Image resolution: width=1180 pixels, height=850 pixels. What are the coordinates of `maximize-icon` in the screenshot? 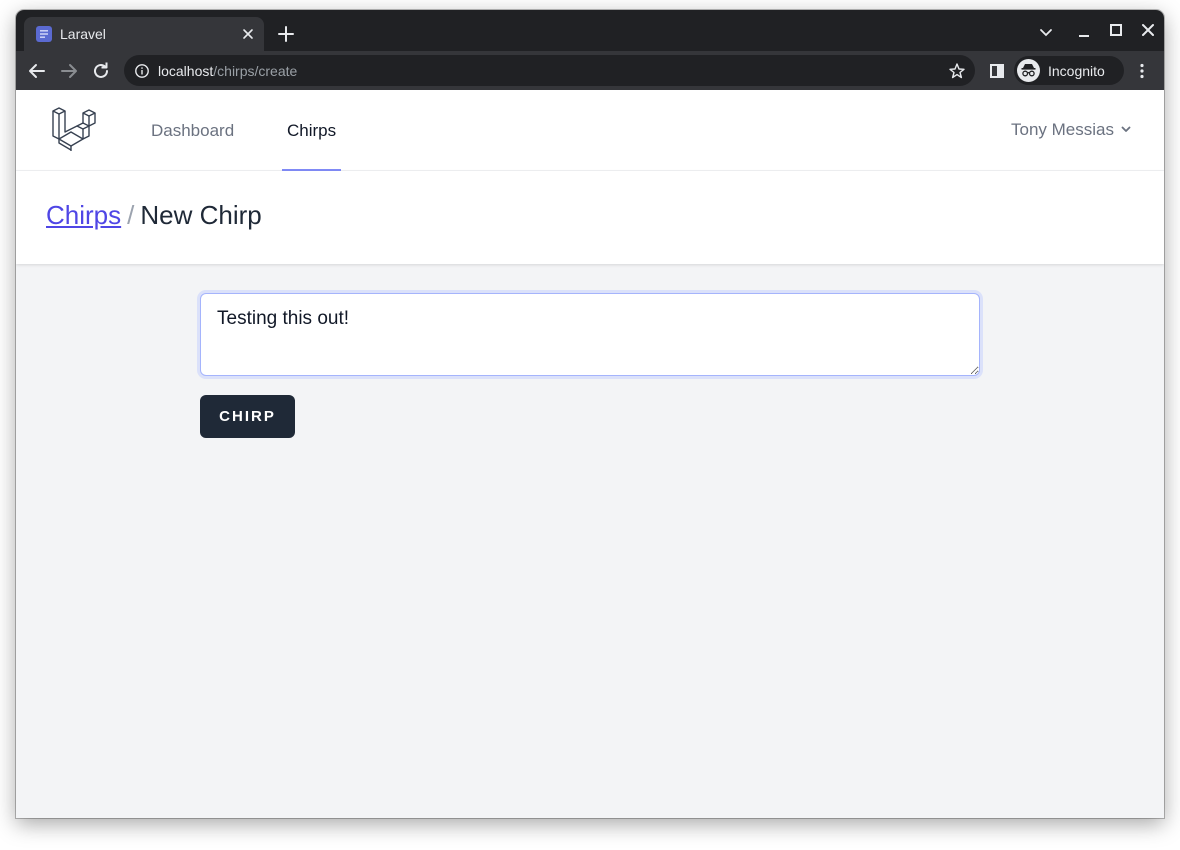 It's located at (1116, 30).